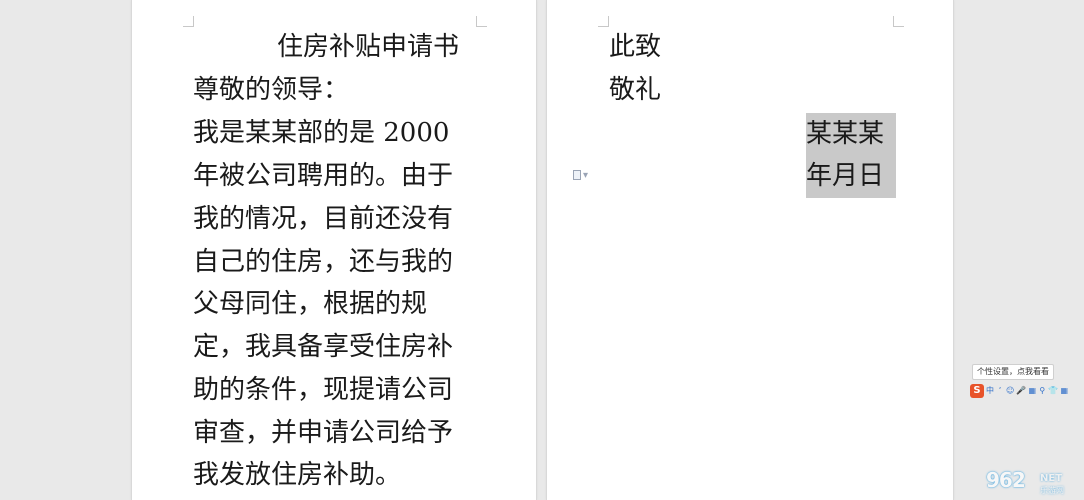  What do you see at coordinates (1064, 391) in the screenshot?
I see `menu-grid-icon: ▦` at bounding box center [1064, 391].